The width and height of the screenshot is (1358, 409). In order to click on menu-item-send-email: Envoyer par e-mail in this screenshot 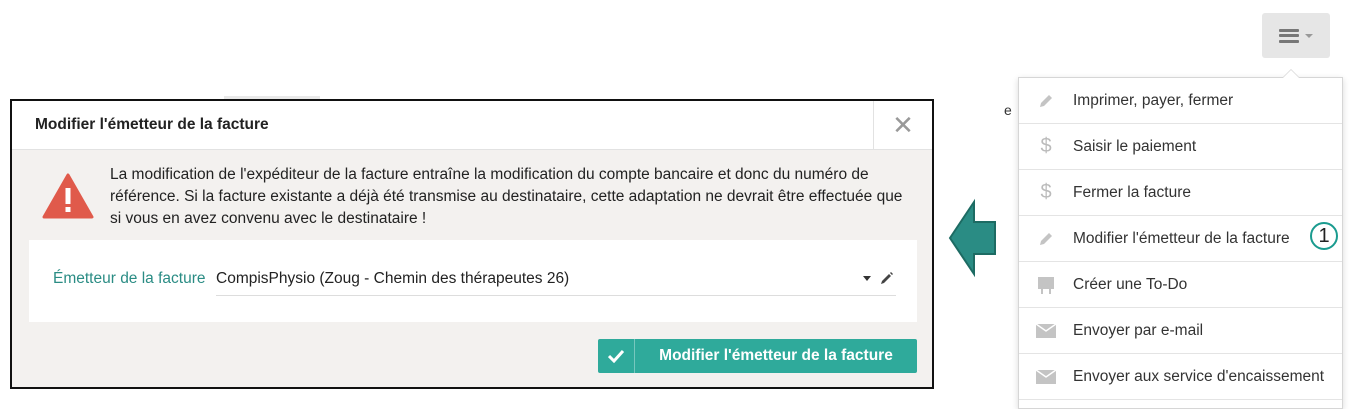, I will do `click(1180, 331)`.